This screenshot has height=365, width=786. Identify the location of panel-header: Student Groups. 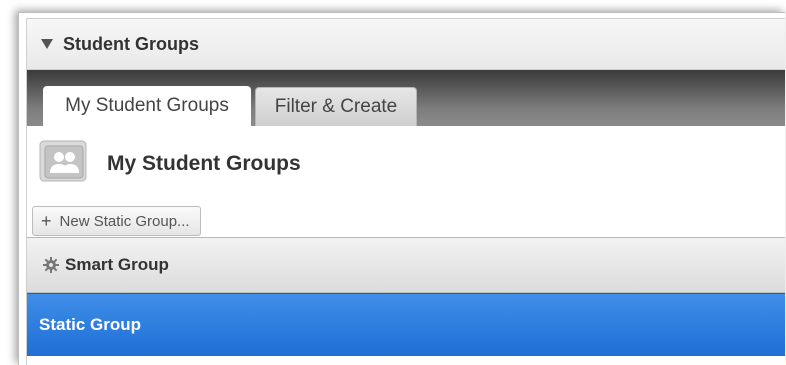
(406, 44).